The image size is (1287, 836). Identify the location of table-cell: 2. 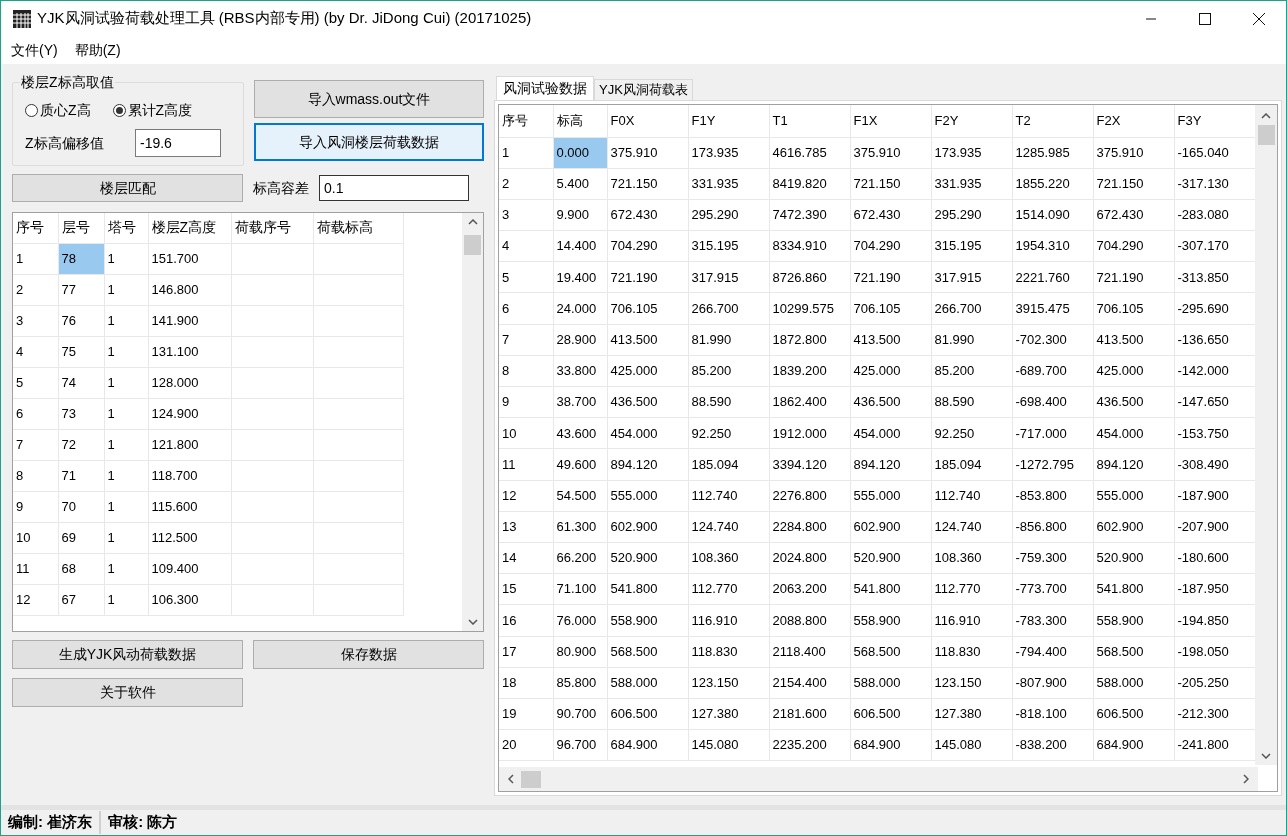
(35, 289).